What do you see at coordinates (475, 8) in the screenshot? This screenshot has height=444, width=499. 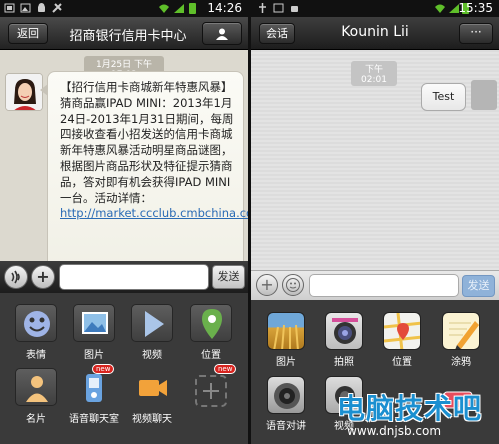 I see `status-time: 15:35` at bounding box center [475, 8].